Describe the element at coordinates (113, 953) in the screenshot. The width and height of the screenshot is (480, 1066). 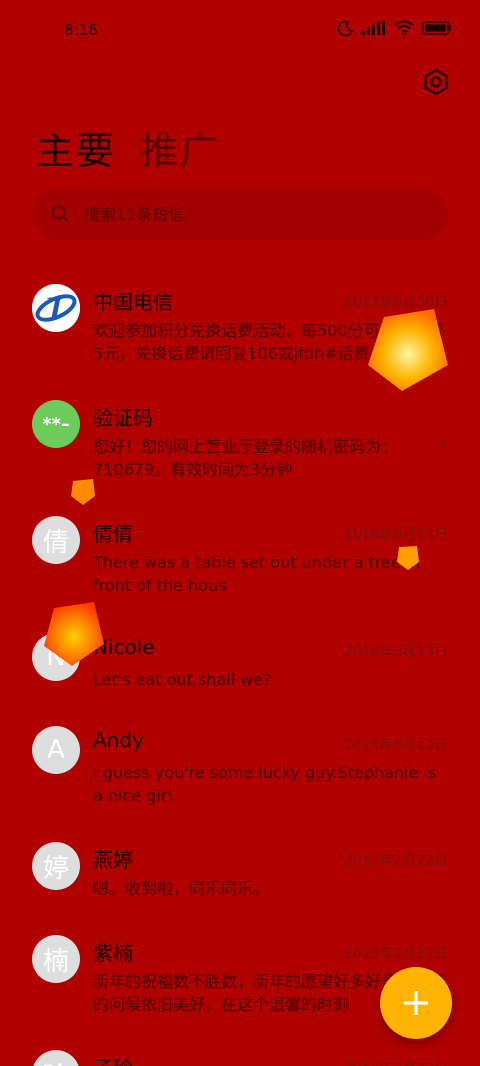
I see `contact-name: 紫楠` at that location.